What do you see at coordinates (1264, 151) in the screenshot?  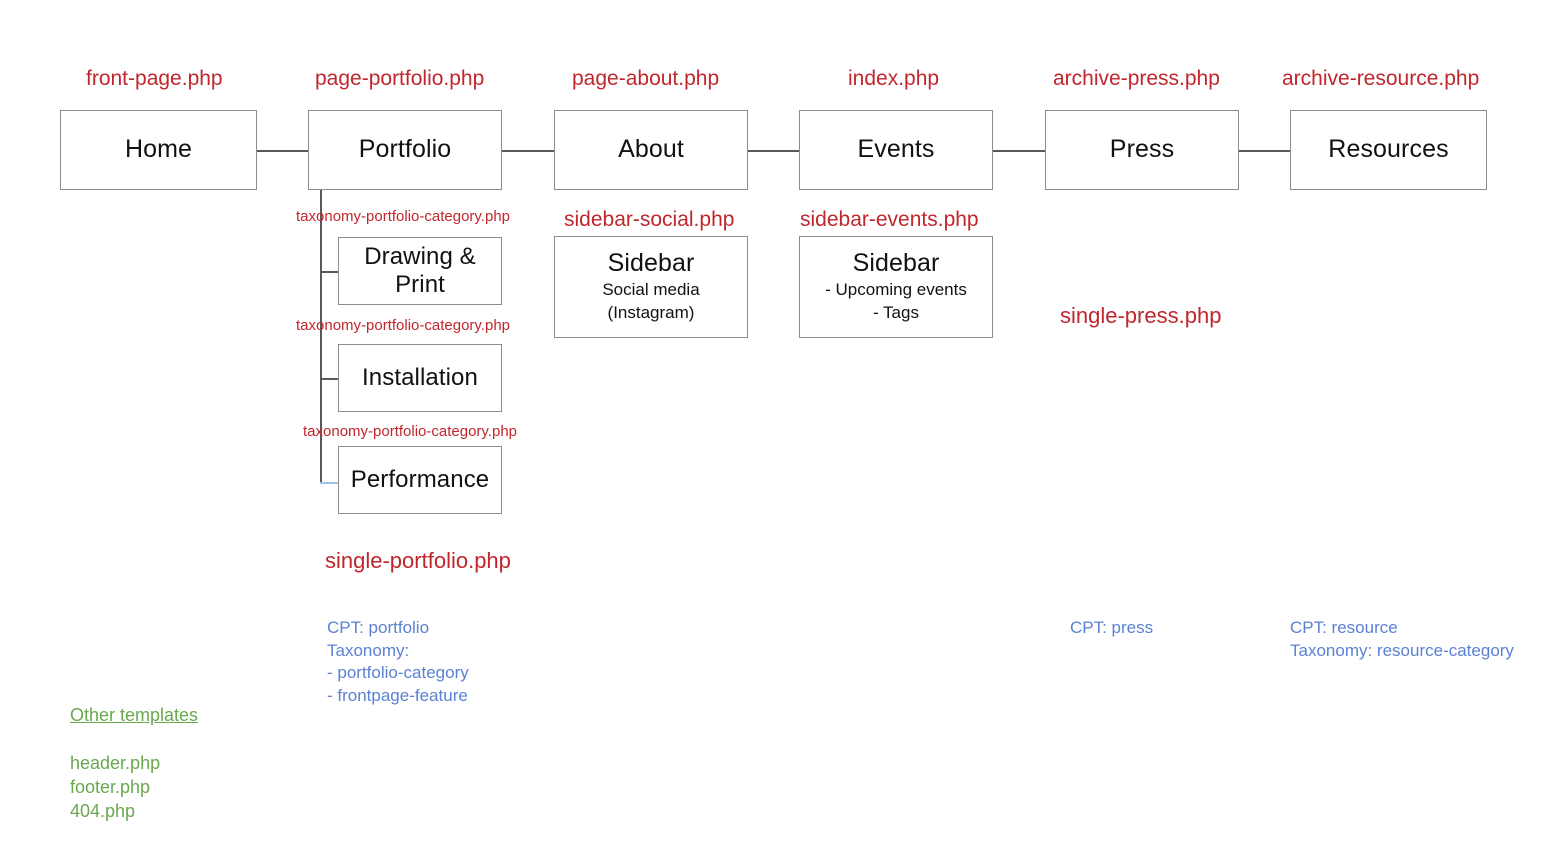 I see `connector-press-resources` at bounding box center [1264, 151].